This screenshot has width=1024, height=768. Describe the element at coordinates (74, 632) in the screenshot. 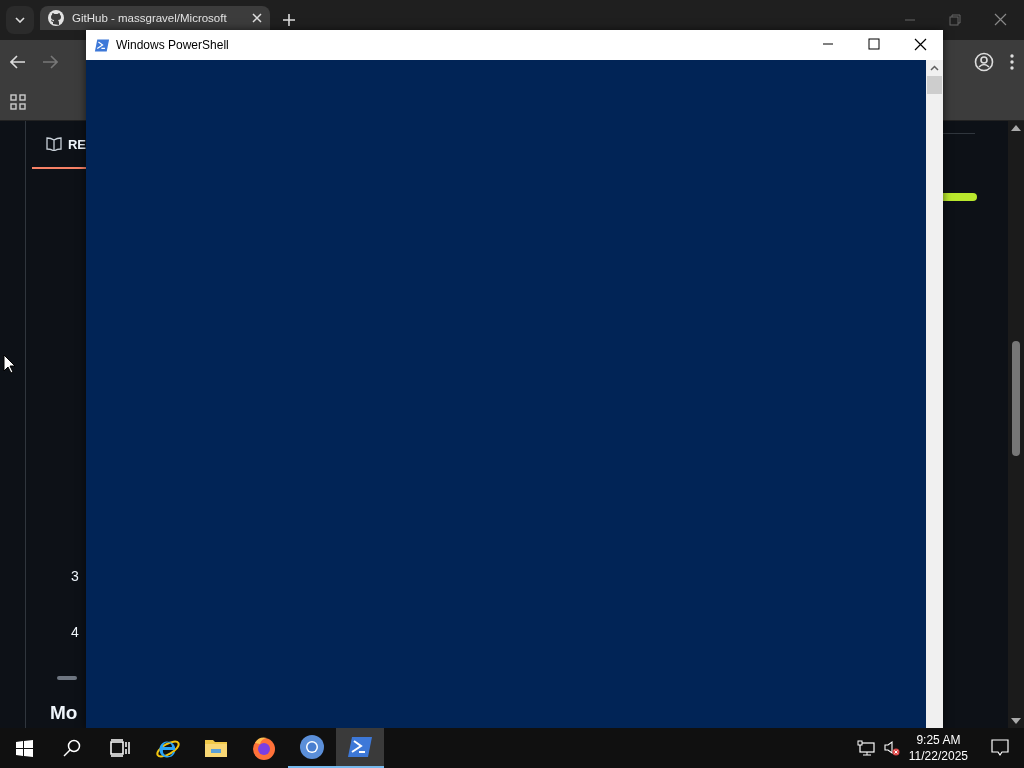

I see `list-number: 4` at that location.